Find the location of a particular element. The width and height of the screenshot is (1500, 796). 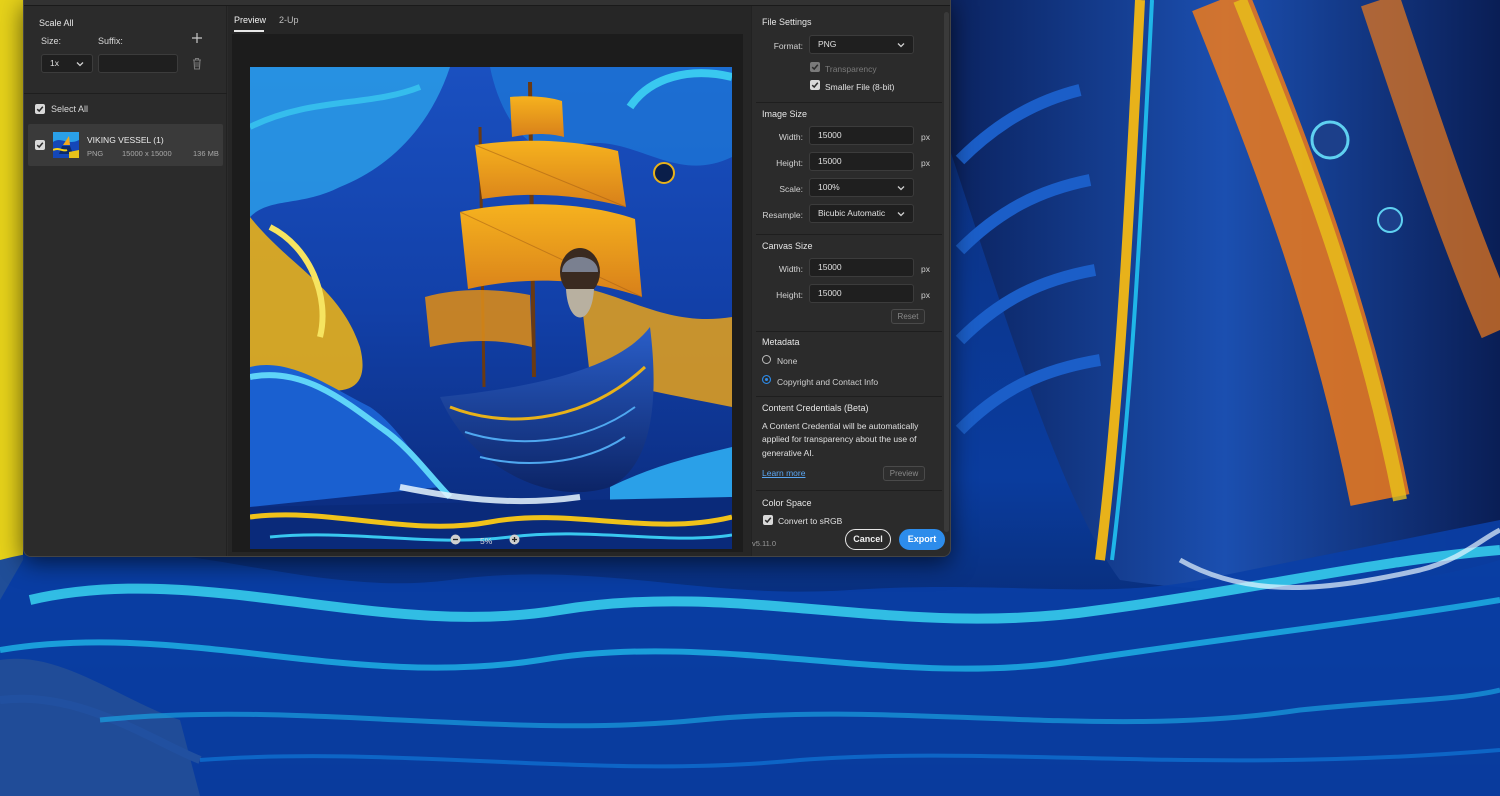

canvas-height-value: 15000 is located at coordinates (830, 293).